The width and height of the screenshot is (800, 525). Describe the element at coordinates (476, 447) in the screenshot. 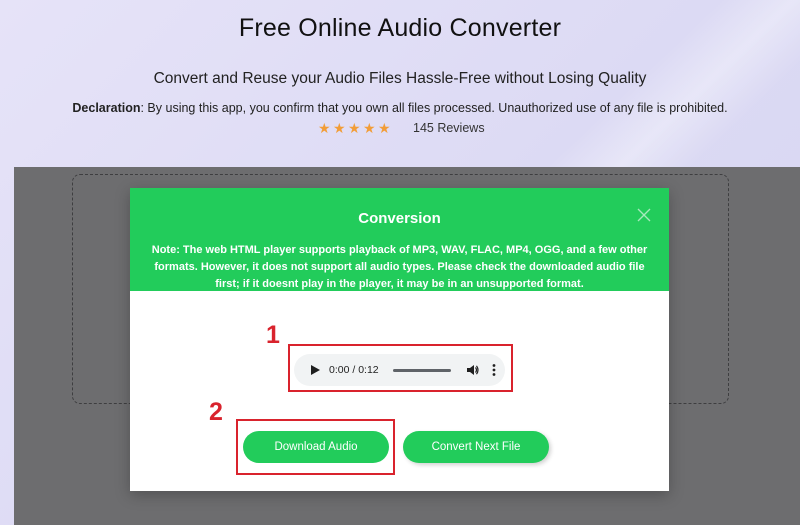

I see `convert-next-file-button: Convert Next File` at that location.